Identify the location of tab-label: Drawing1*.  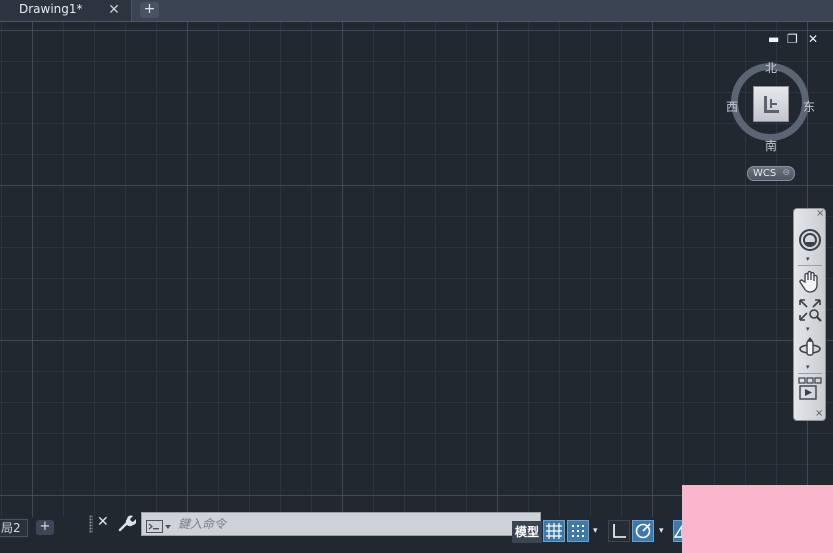
(51, 9).